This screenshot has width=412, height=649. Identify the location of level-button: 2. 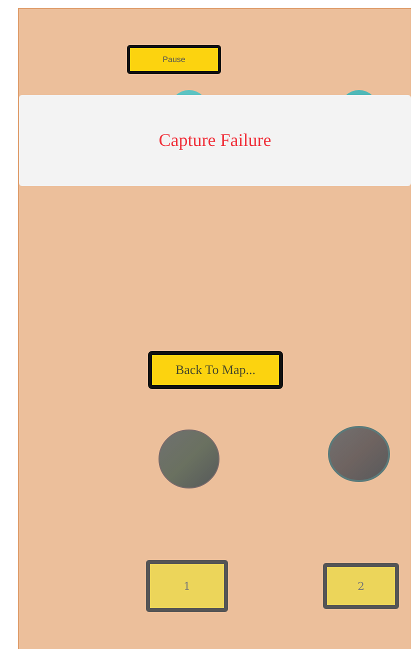
(361, 586).